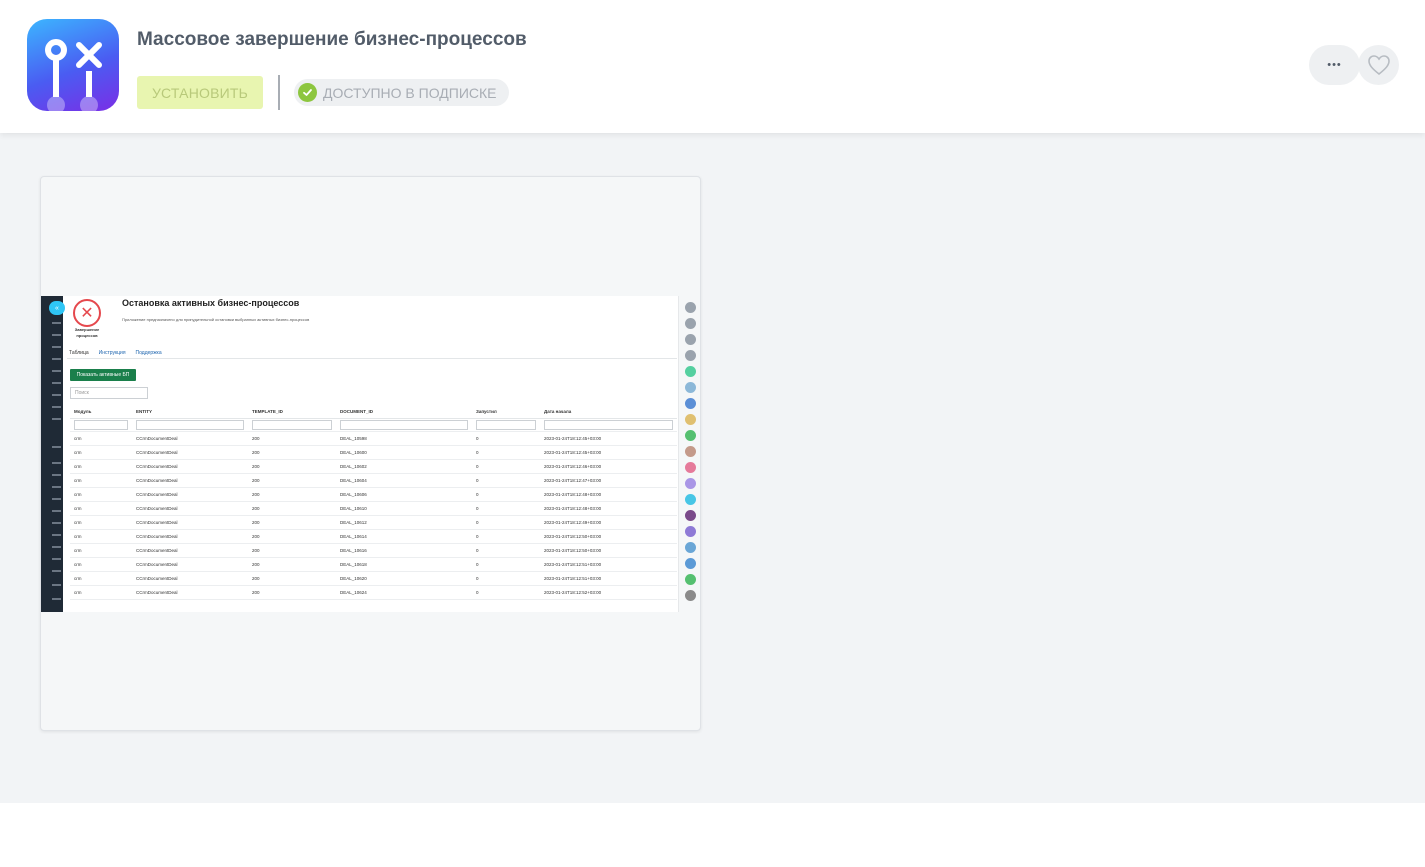 This screenshot has height=867, width=1425. I want to click on mini-search-input: Поиск, so click(109, 393).